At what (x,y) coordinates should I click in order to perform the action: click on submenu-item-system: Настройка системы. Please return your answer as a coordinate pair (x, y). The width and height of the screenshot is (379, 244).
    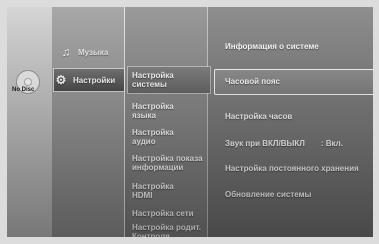
    Looking at the image, I should click on (169, 80).